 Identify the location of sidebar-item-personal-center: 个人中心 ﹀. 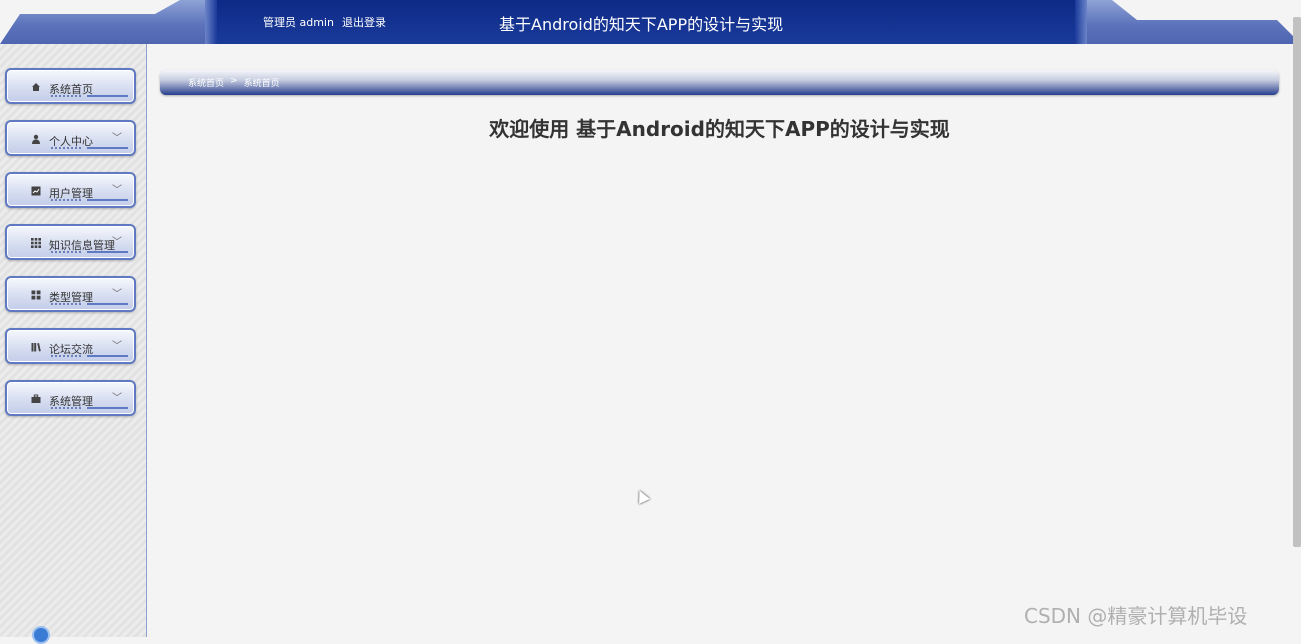
(70, 138).